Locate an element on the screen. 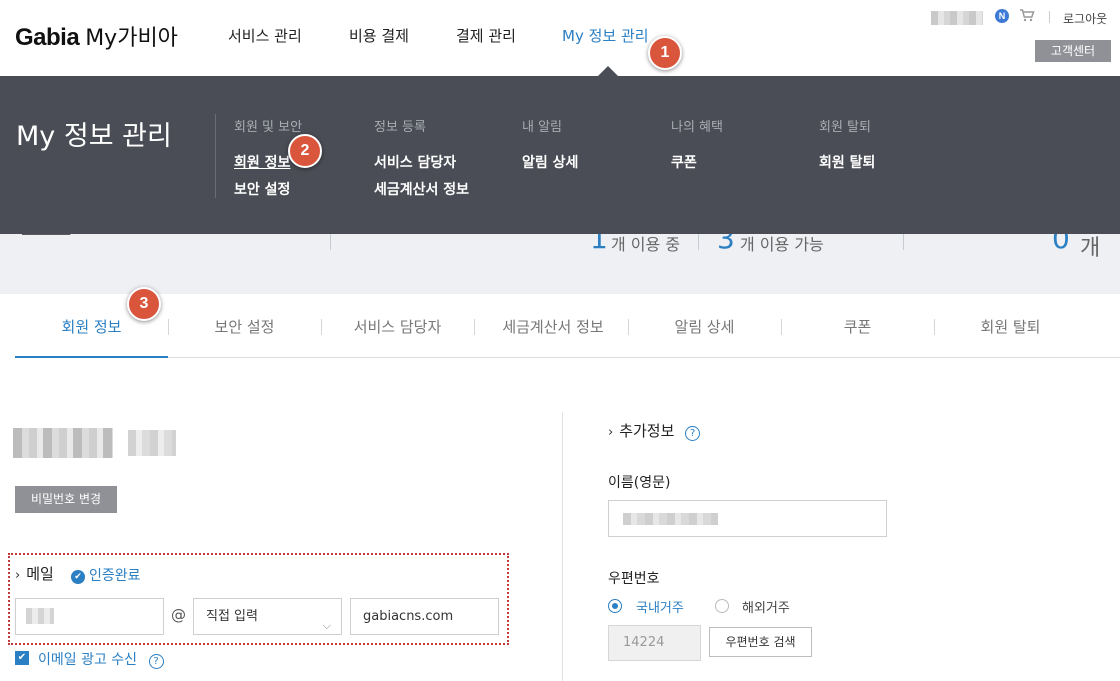 The image size is (1120, 681). email-title-text: 메일 is located at coordinates (40, 574).